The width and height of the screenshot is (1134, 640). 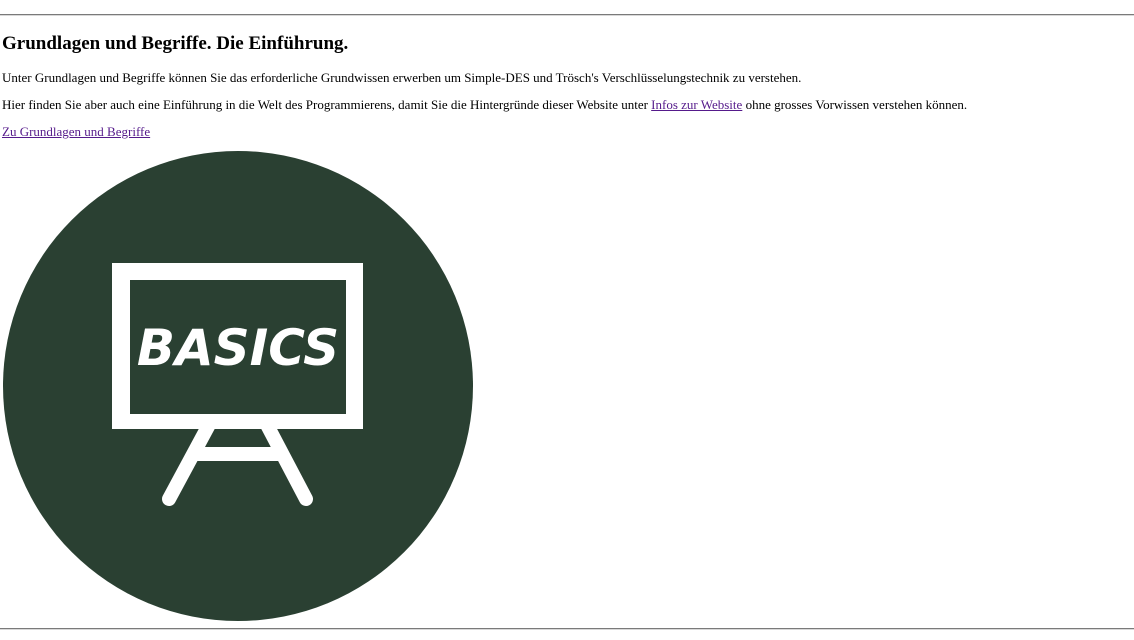 I want to click on top-divider, so click(x=567, y=15).